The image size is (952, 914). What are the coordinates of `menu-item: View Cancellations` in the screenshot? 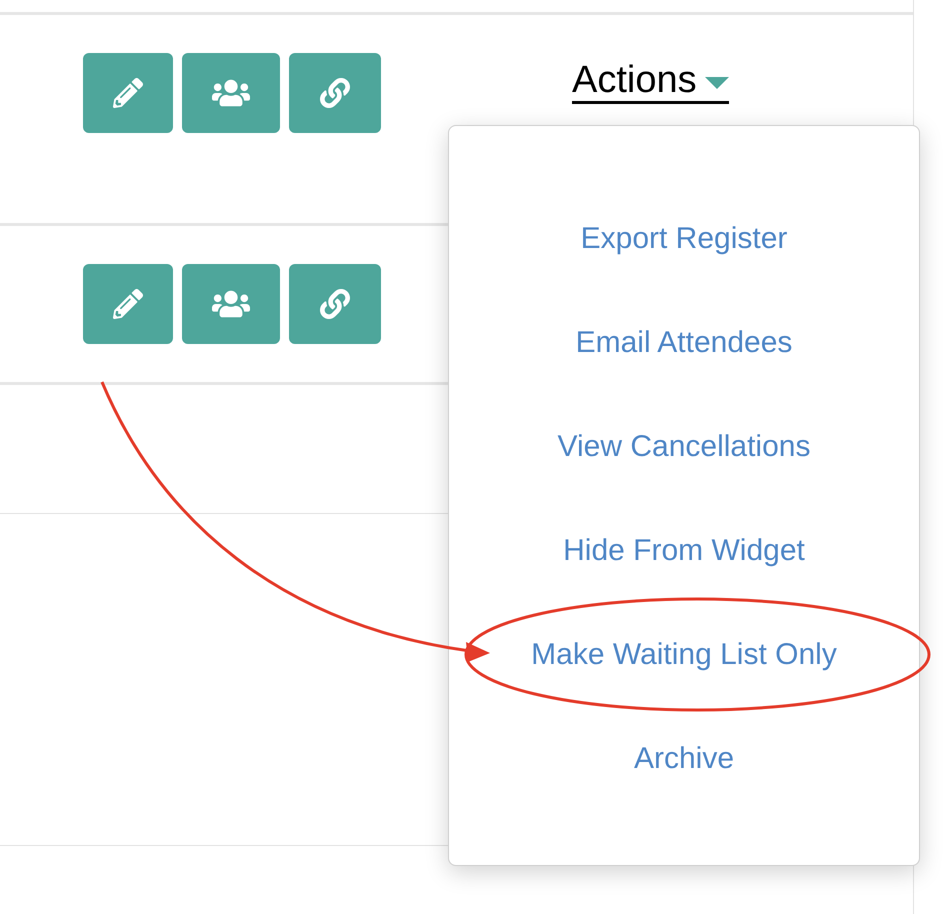 It's located at (684, 446).